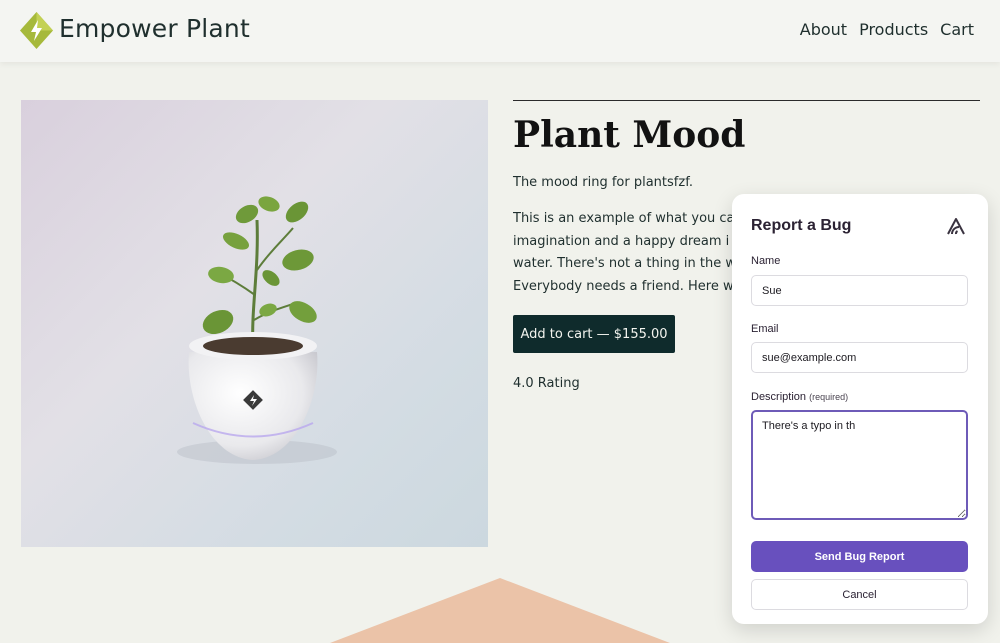  I want to click on description-label-text: Description, so click(779, 397).